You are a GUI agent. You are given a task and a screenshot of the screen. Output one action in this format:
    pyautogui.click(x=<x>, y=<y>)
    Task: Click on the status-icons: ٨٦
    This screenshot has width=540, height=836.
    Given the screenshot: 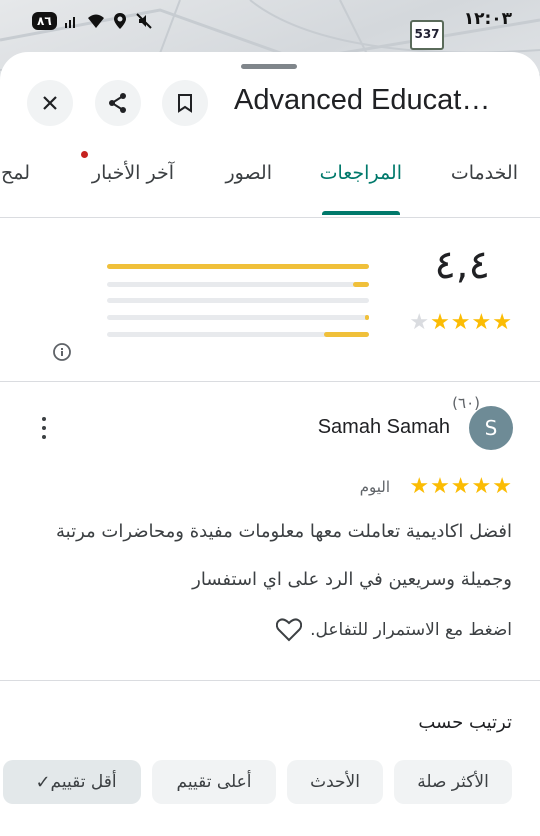 What is the action you would take?
    pyautogui.click(x=92, y=21)
    